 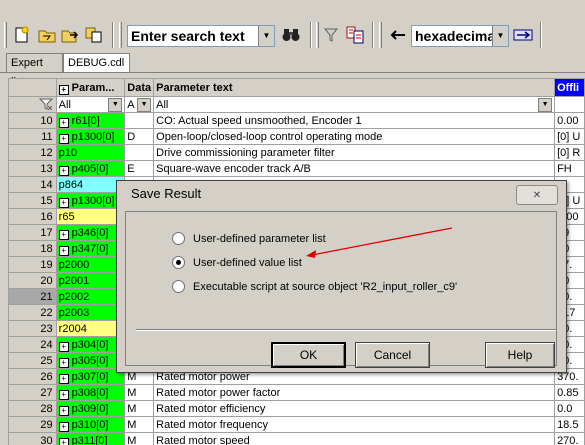 What do you see at coordinates (355, 35) in the screenshot?
I see `compare-icon` at bounding box center [355, 35].